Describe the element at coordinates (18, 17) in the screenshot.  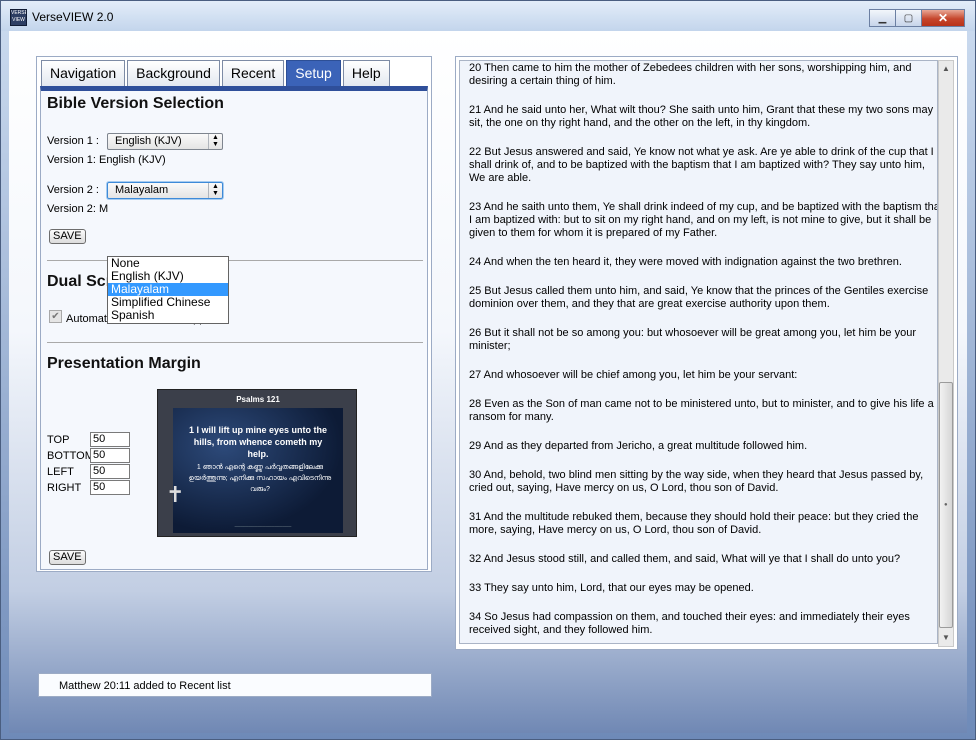
I see `app-logo-icon: VERSE VIEW` at that location.